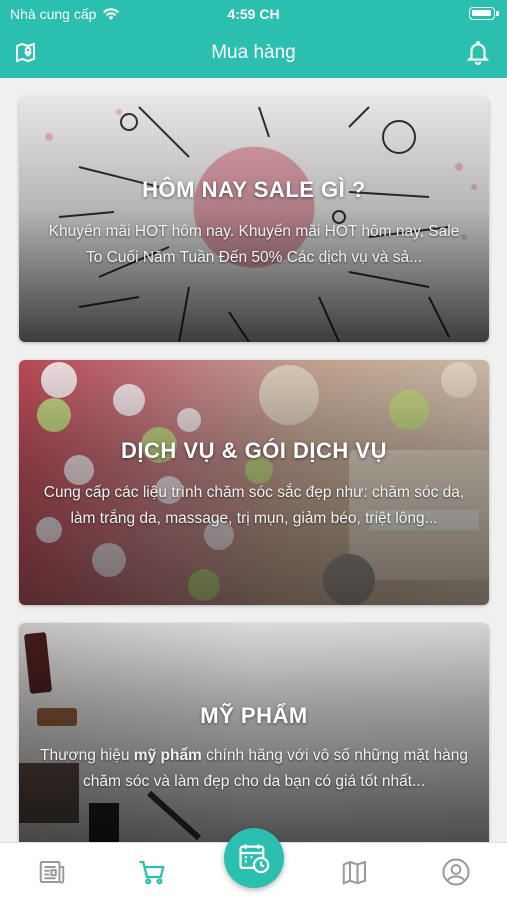 The height and width of the screenshot is (900, 507). What do you see at coordinates (355, 872) in the screenshot?
I see `map-icon` at bounding box center [355, 872].